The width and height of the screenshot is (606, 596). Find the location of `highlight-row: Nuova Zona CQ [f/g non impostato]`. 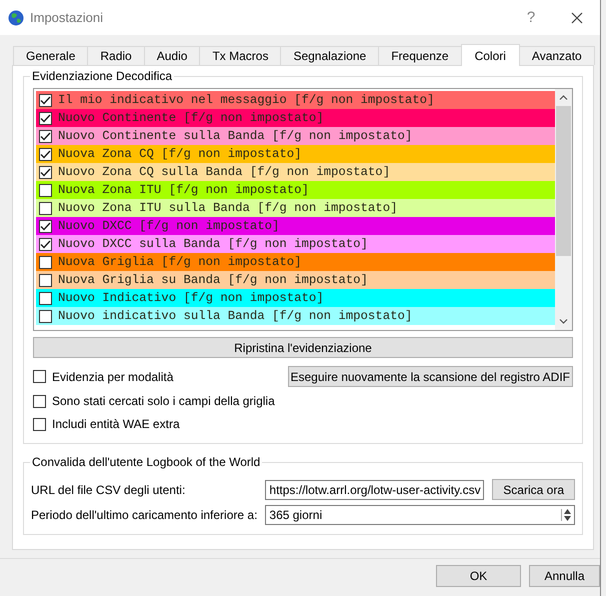

highlight-row: Nuova Zona CQ [f/g non impostato] is located at coordinates (295, 154).